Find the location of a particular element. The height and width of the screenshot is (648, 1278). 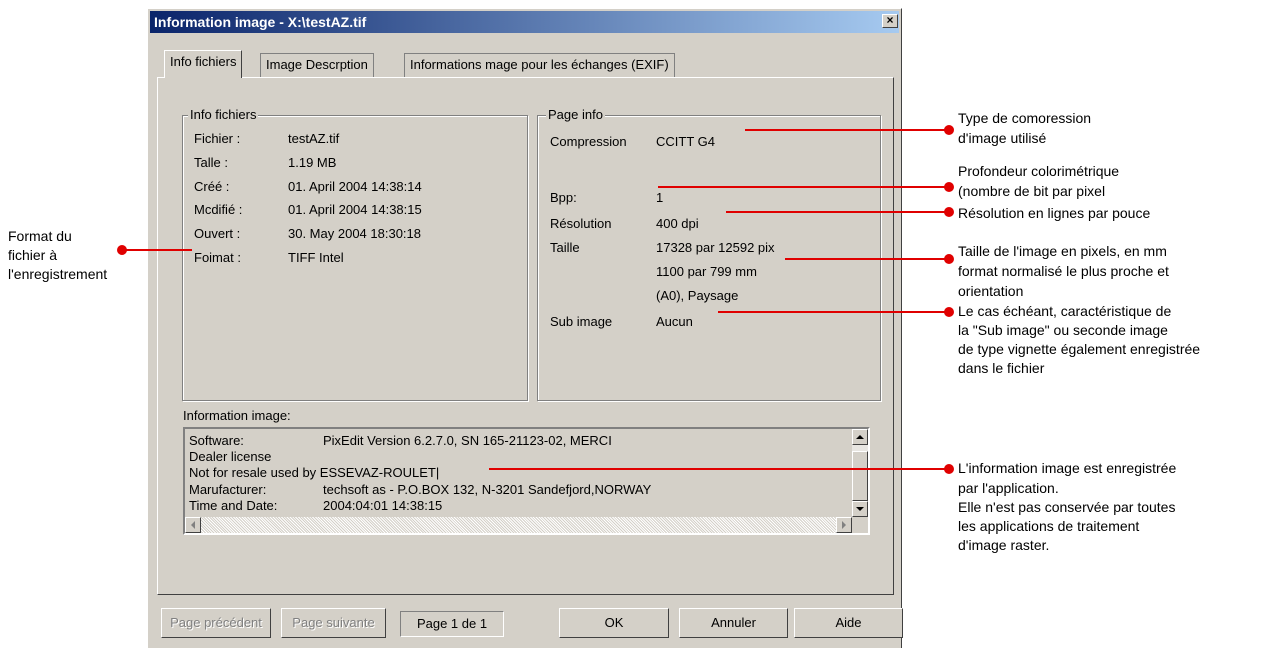

annotation-line-bpp is located at coordinates (803, 187).